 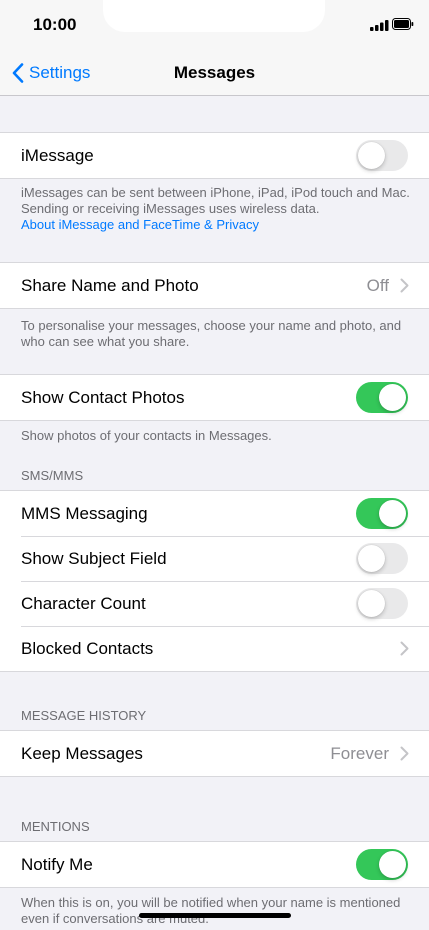 I want to click on character-count-row: Character Count, so click(x=214, y=603).